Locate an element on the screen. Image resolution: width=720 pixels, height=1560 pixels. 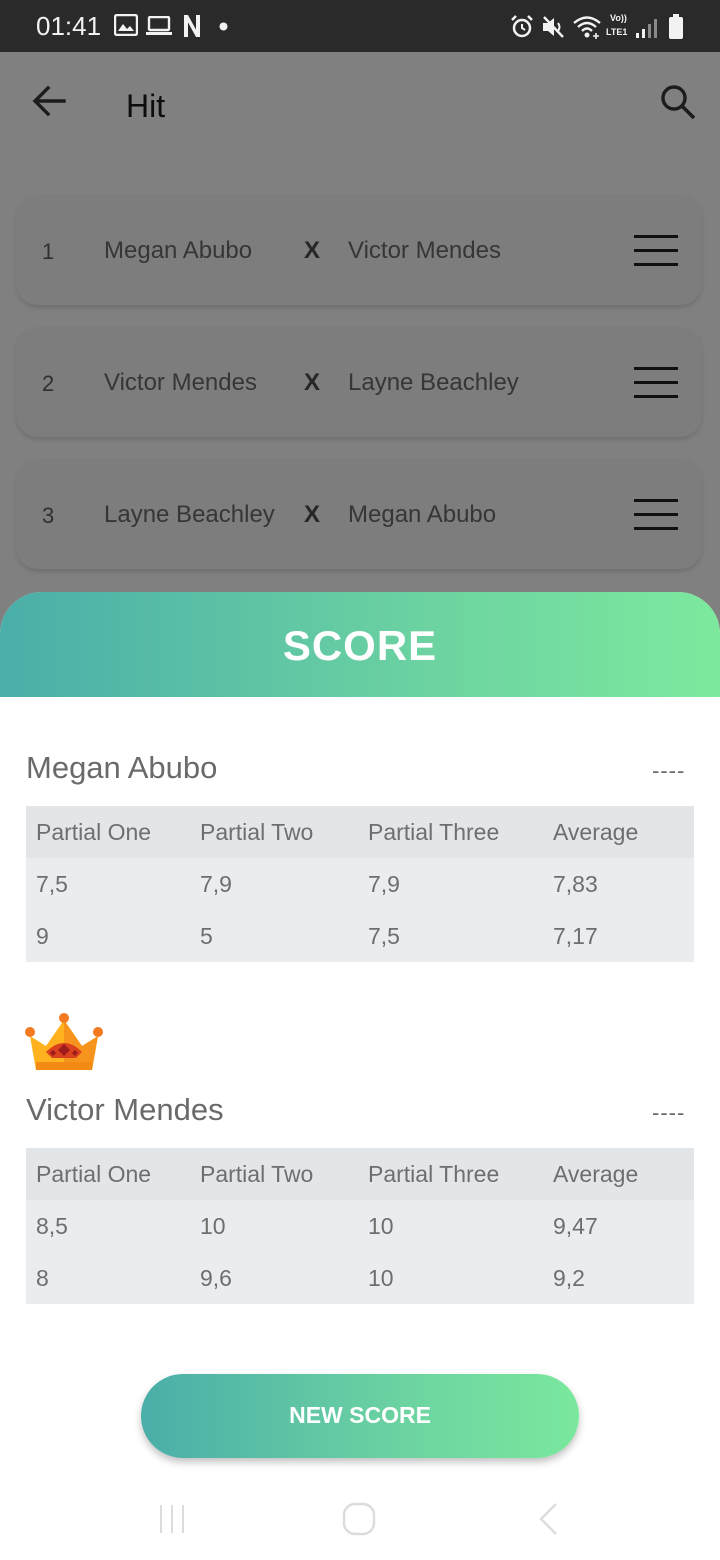
table-row: 8 9,6 10 9,2 is located at coordinates (360, 1278).